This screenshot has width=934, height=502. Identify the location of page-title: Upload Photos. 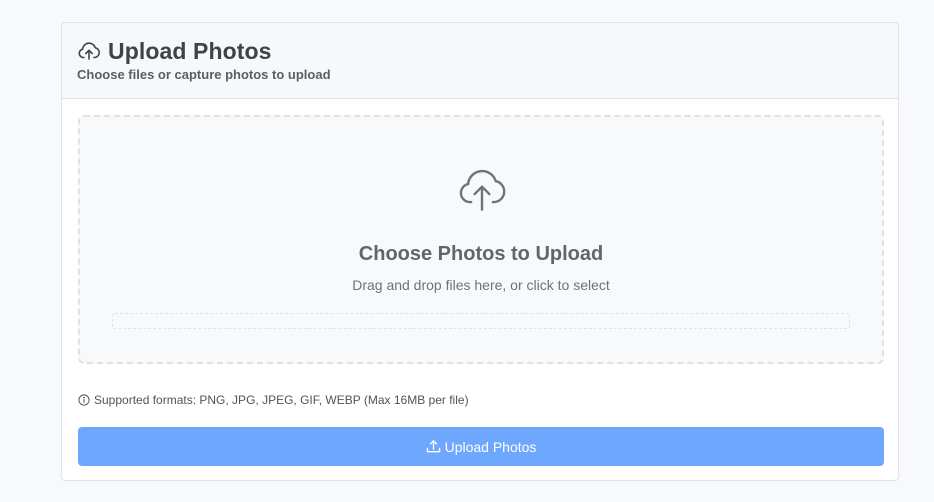
(190, 50).